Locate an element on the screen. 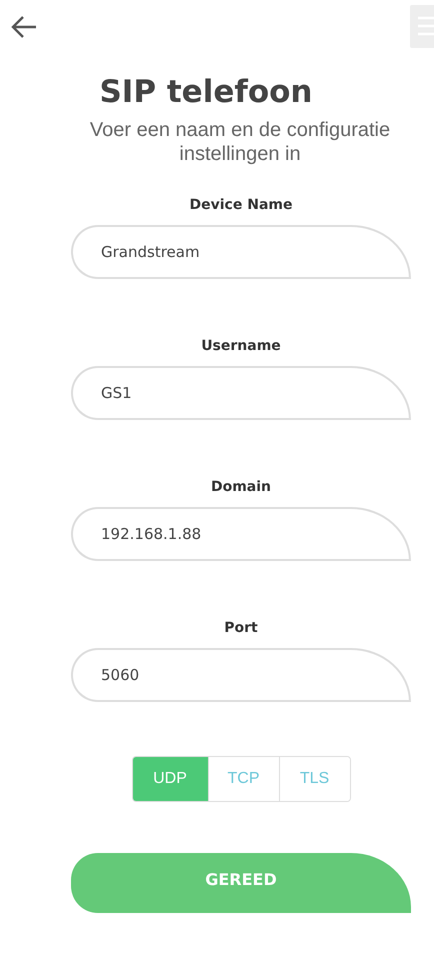 This screenshot has width=434, height=956. input-field: 5060 is located at coordinates (241, 675).